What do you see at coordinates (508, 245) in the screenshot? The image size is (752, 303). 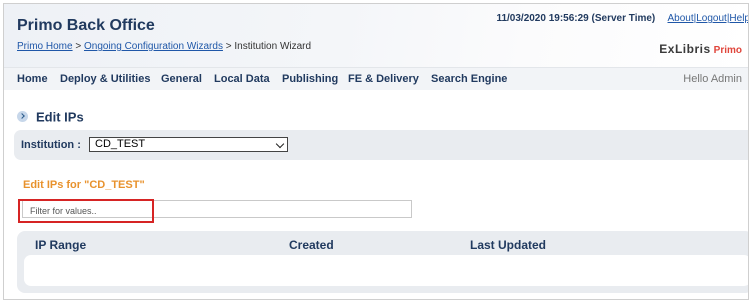 I see `column-header-last-updated: Last Updated` at bounding box center [508, 245].